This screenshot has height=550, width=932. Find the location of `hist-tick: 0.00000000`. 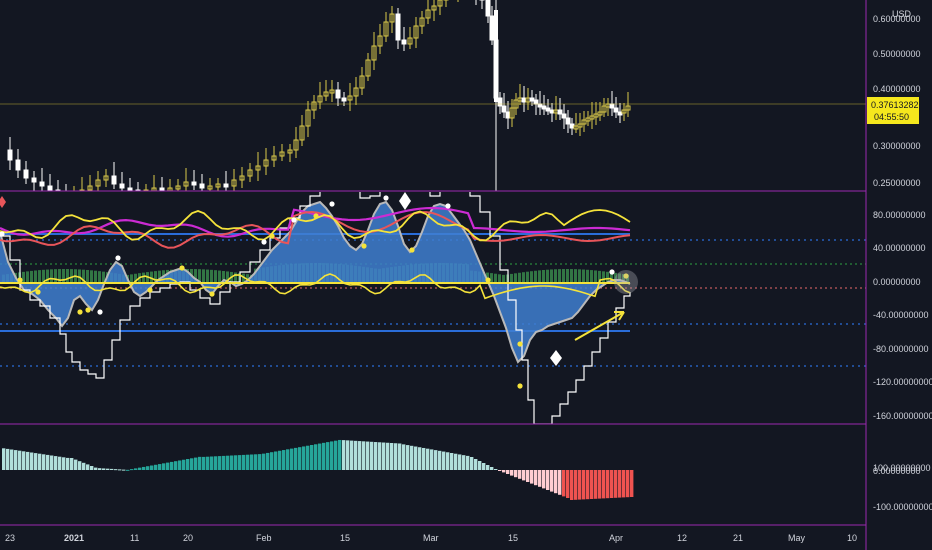

hist-tick: 0.00000000 is located at coordinates (897, 471).